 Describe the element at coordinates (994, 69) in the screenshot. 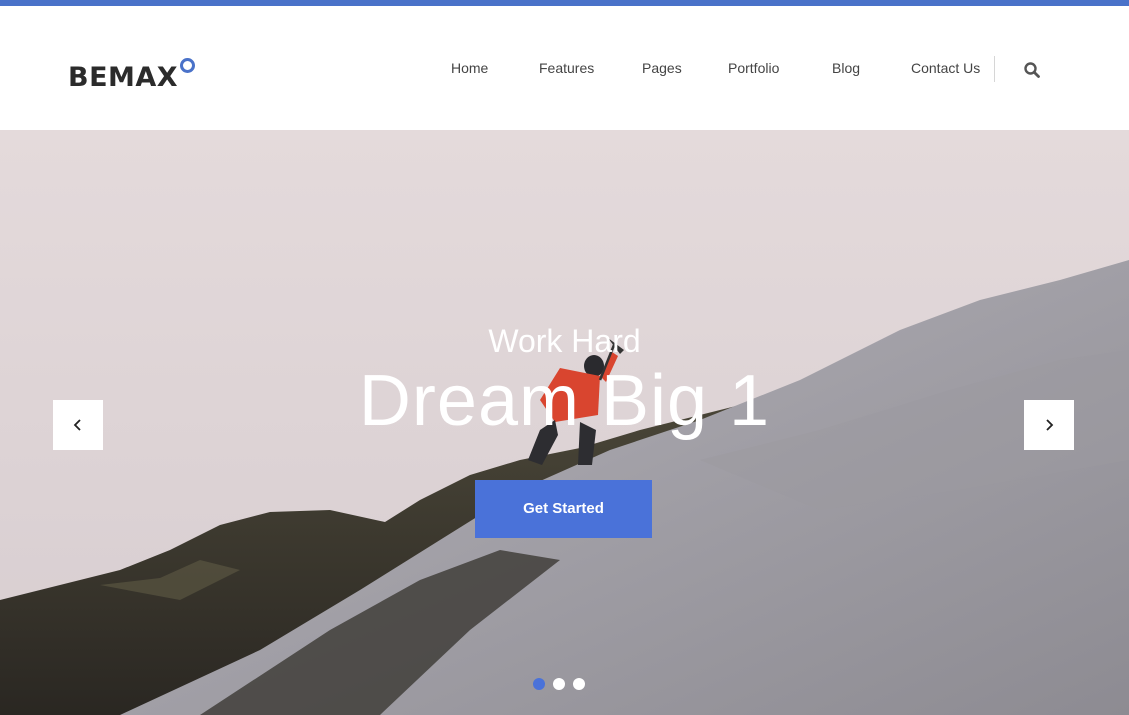

I see `nav-divider` at that location.